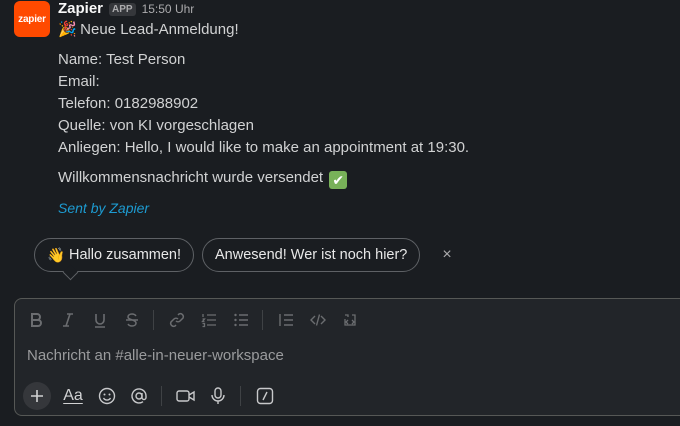 The height and width of the screenshot is (426, 680). Describe the element at coordinates (139, 396) in the screenshot. I see `mention-icon` at that location.